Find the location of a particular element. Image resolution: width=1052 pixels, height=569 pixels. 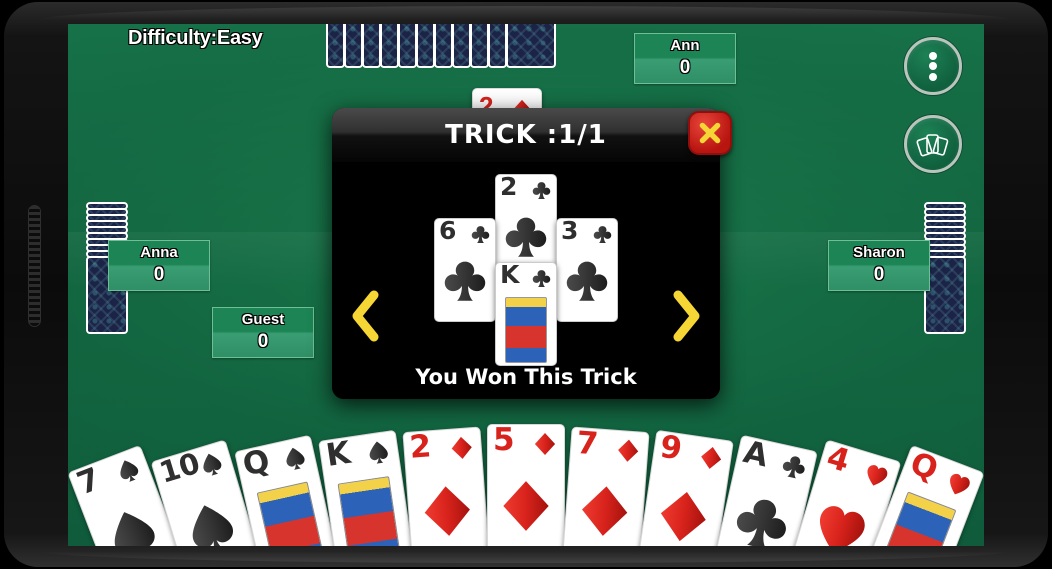

trick-result-text: You Won This Trick is located at coordinates (526, 377).